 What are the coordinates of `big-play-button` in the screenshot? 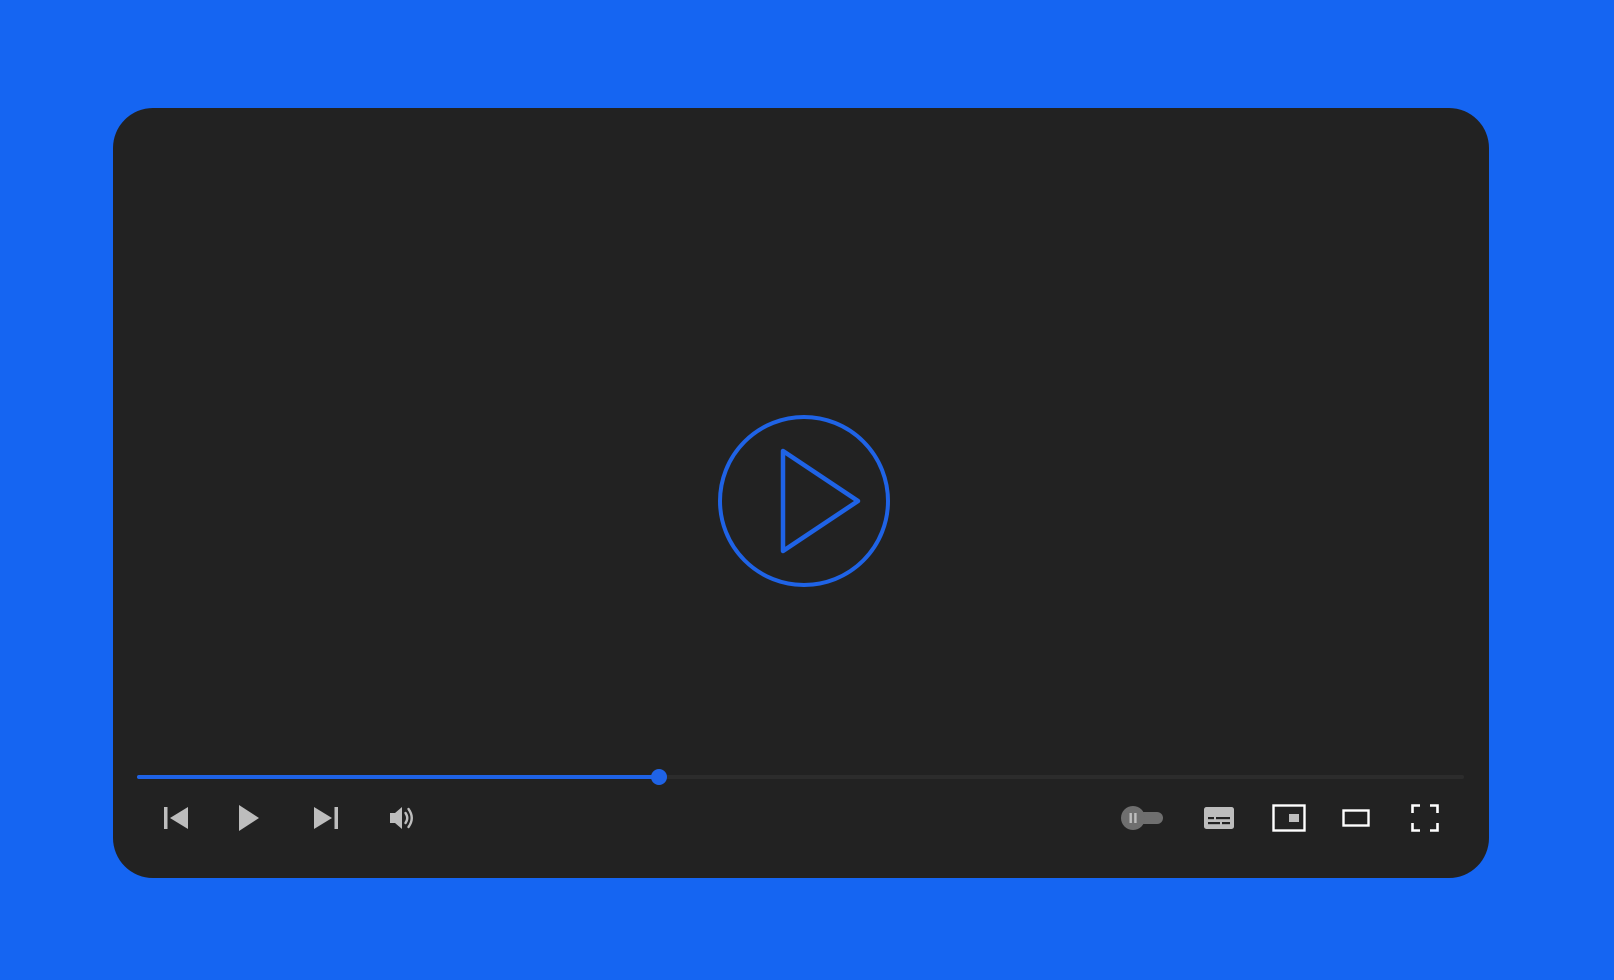 It's located at (804, 501).